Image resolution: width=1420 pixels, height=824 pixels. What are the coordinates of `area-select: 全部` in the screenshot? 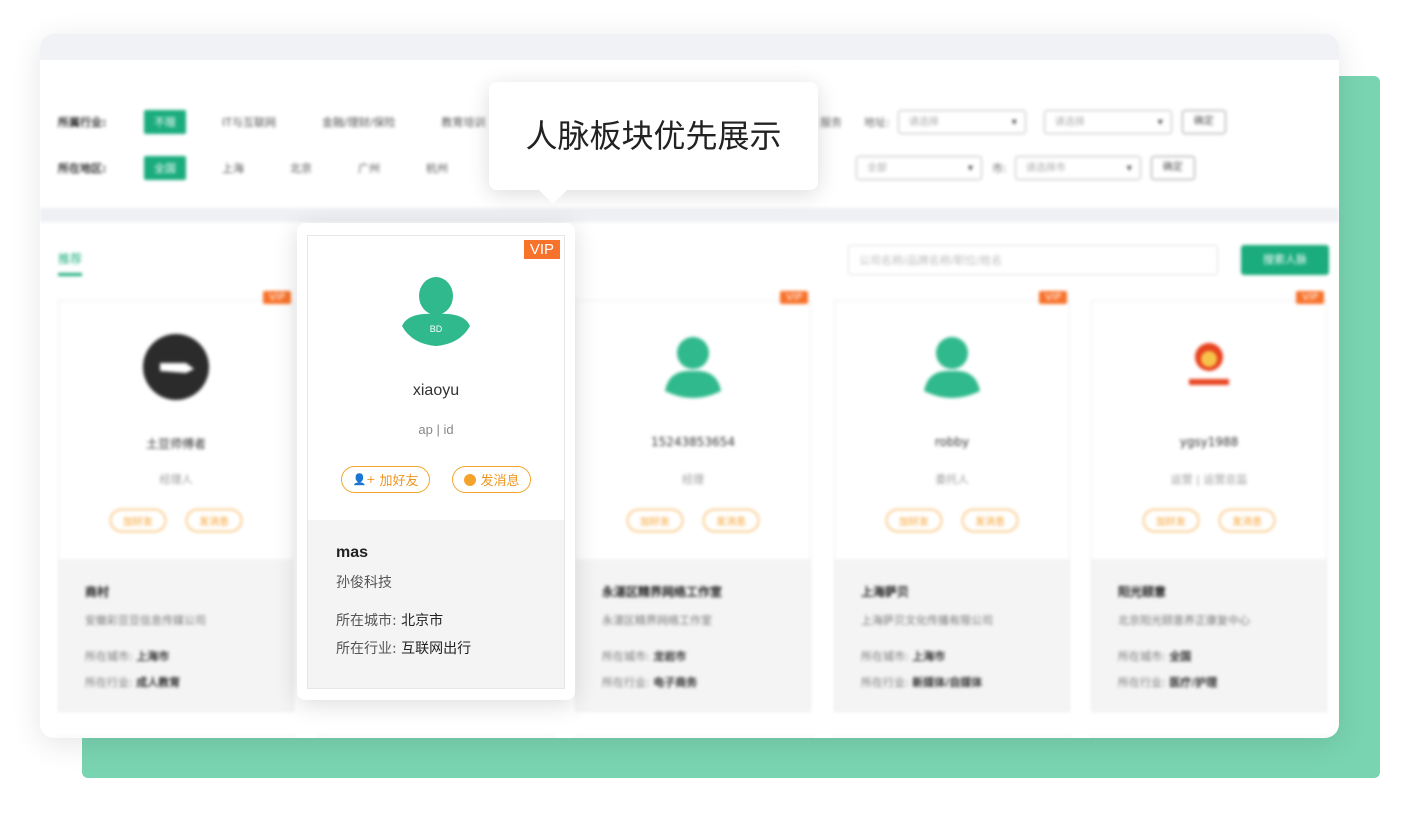 It's located at (919, 168).